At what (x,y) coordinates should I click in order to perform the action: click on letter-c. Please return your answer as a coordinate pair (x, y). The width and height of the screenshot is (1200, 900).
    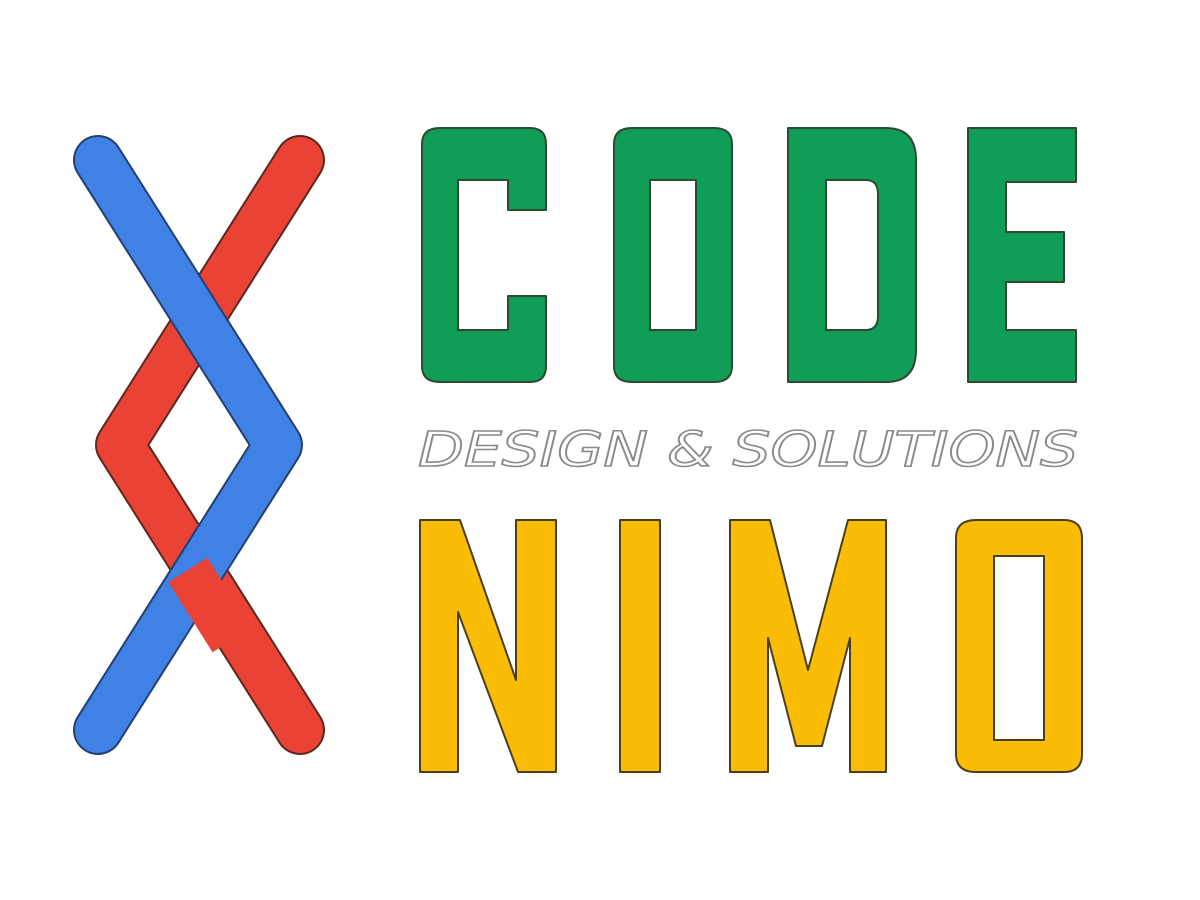
    Looking at the image, I should click on (484, 255).